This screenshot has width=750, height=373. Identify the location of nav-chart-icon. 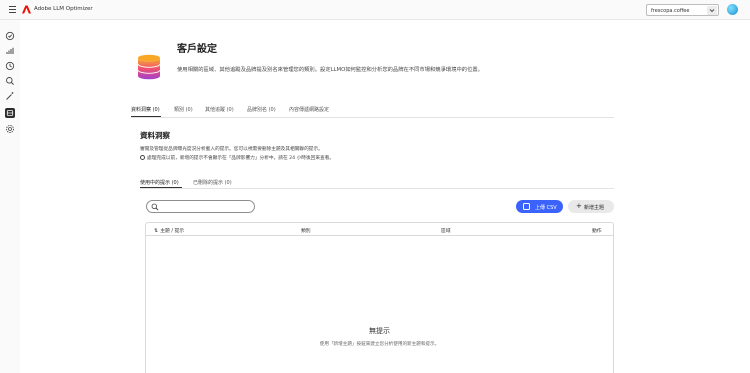
(10, 51).